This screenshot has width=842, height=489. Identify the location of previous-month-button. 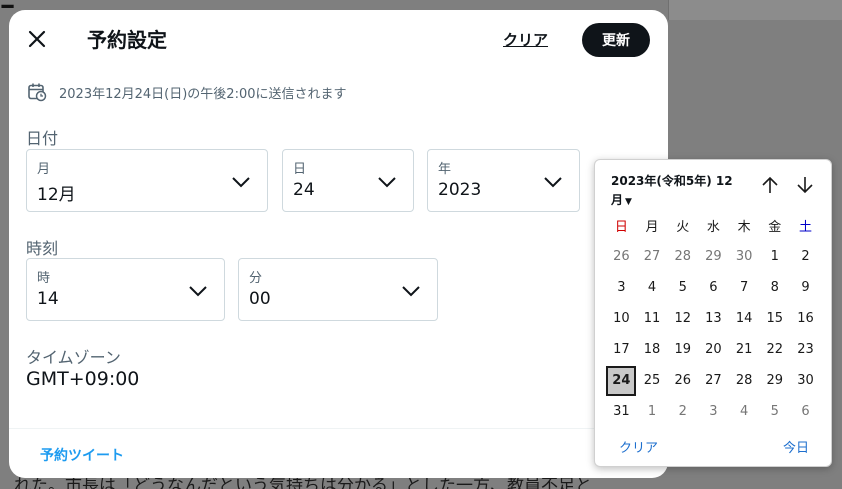
(770, 185).